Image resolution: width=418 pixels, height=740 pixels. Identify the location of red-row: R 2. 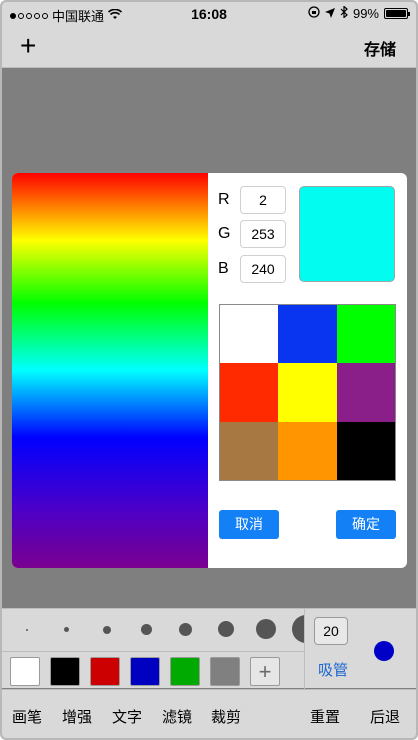
(252, 200).